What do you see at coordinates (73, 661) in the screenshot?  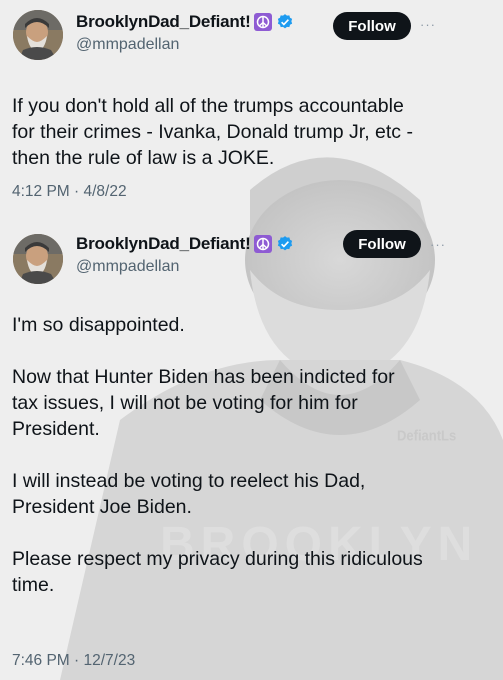 I see `timestamp: 7:46 PM · 12/7/23` at bounding box center [73, 661].